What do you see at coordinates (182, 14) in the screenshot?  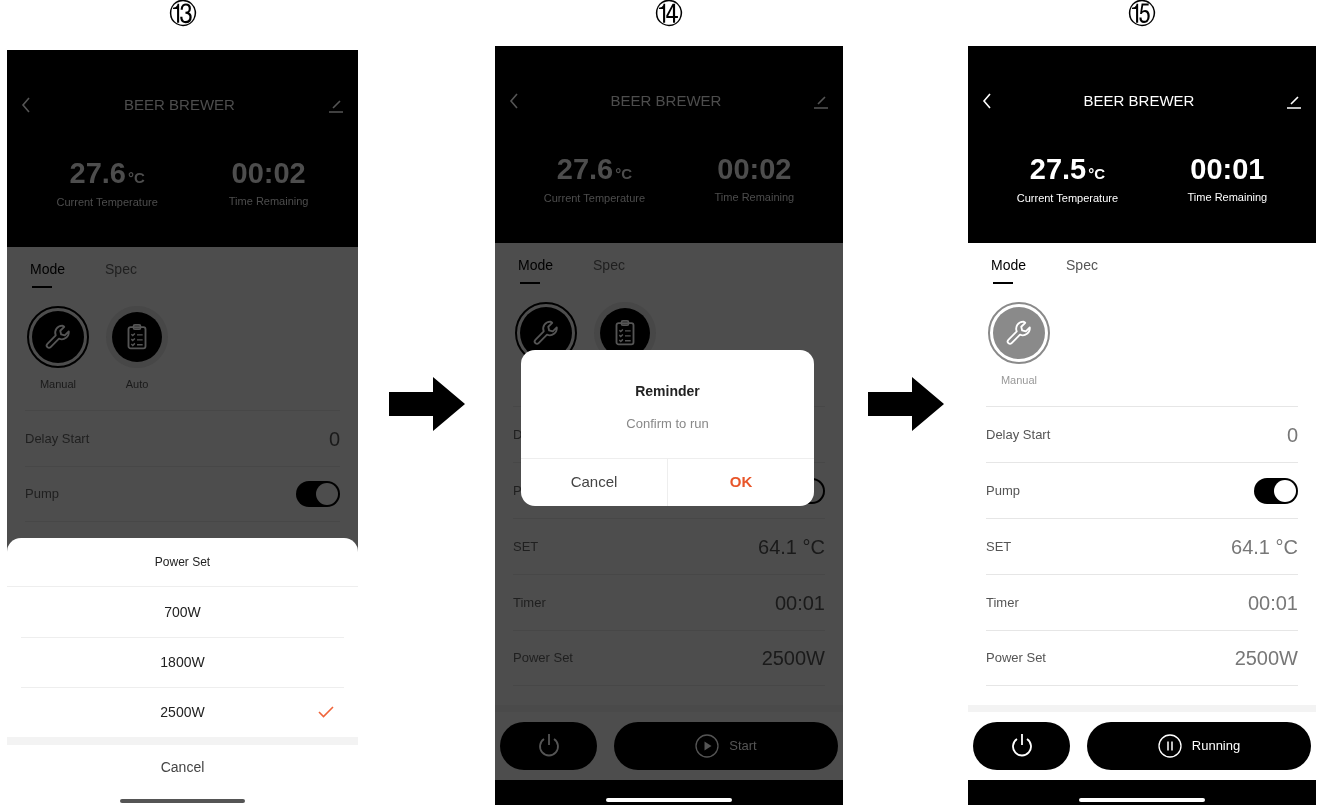 I see `step-number: ⑬` at bounding box center [182, 14].